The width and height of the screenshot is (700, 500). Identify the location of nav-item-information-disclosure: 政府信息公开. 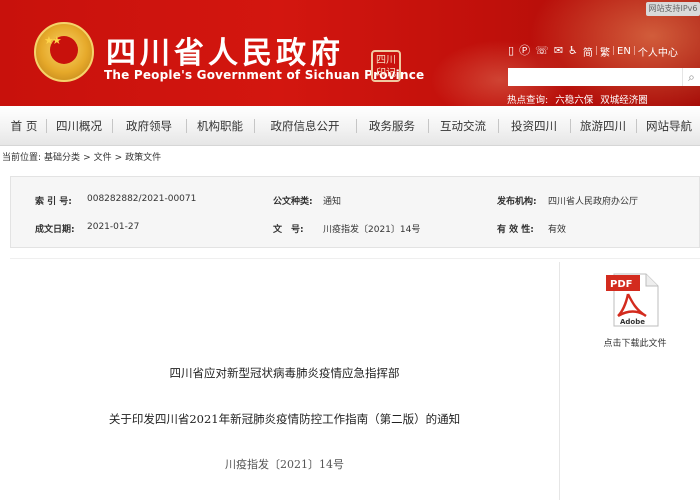
(305, 126).